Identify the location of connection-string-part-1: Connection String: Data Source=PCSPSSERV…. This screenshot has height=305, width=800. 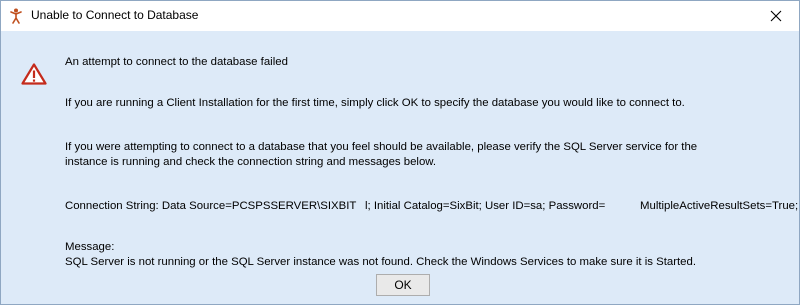
(211, 206).